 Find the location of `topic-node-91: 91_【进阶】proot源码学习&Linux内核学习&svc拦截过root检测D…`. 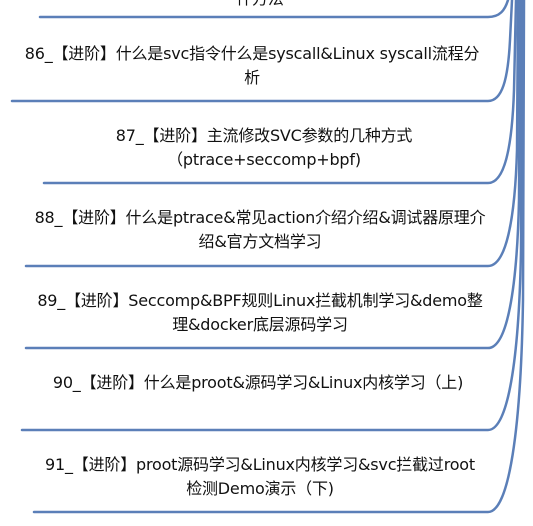

topic-node-91: 91_【进阶】proot源码学习&Linux内核学习&svc拦截过root检测D… is located at coordinates (260, 477).